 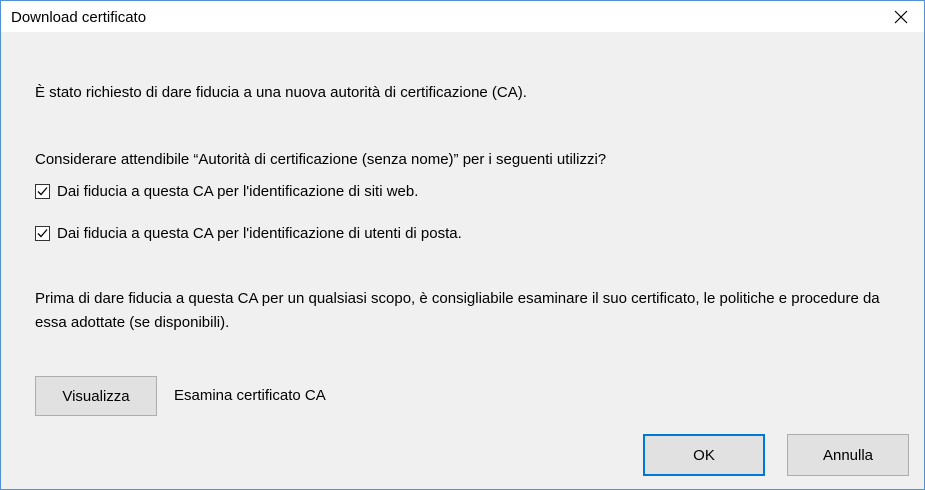 I want to click on view-certificate-description: Esamina certificato CA, so click(x=250, y=395).